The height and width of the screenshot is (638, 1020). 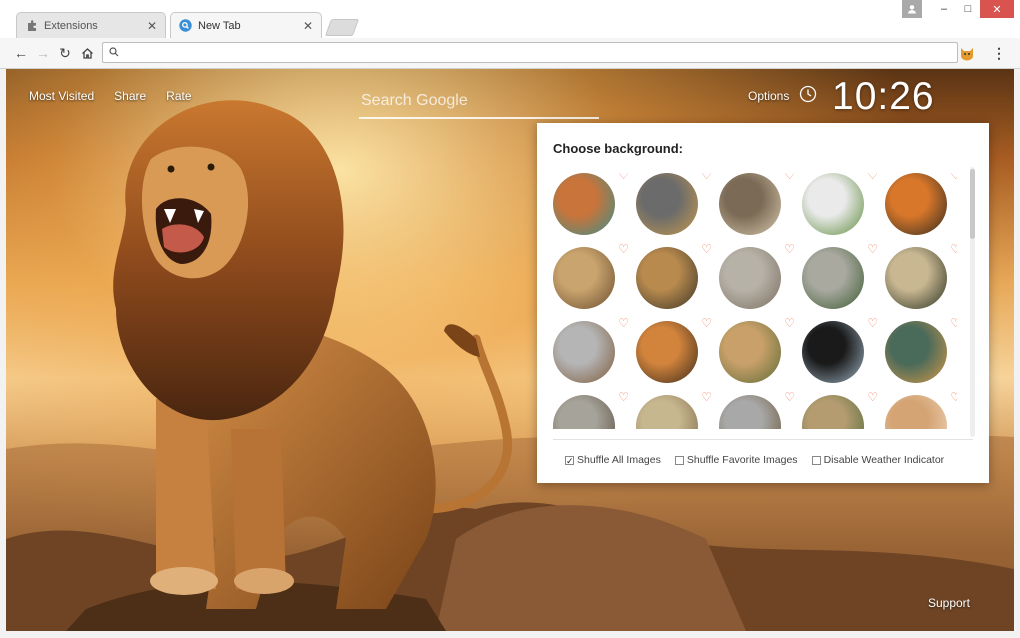 I want to click on lion-face-thumbnail, so click(x=584, y=204).